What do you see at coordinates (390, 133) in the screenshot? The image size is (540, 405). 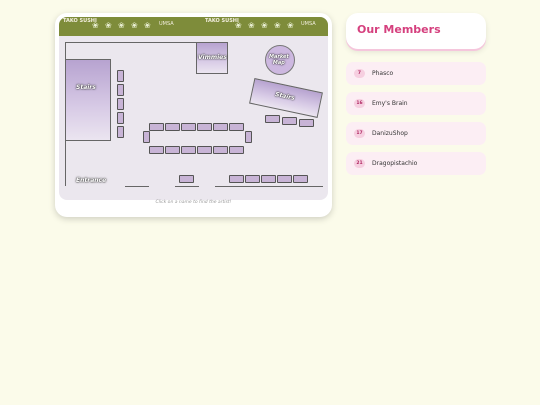 I see `member-name: DanizuShop` at bounding box center [390, 133].